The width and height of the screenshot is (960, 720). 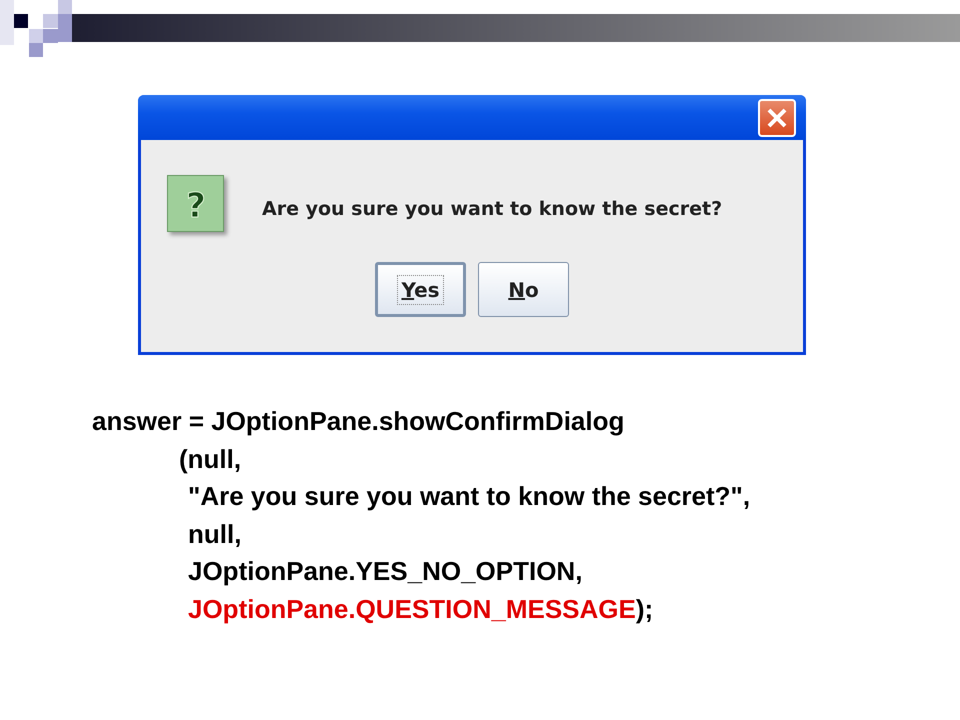 What do you see at coordinates (469, 496) in the screenshot?
I see `code-line: "Are you sure you want to know the secret?",` at bounding box center [469, 496].